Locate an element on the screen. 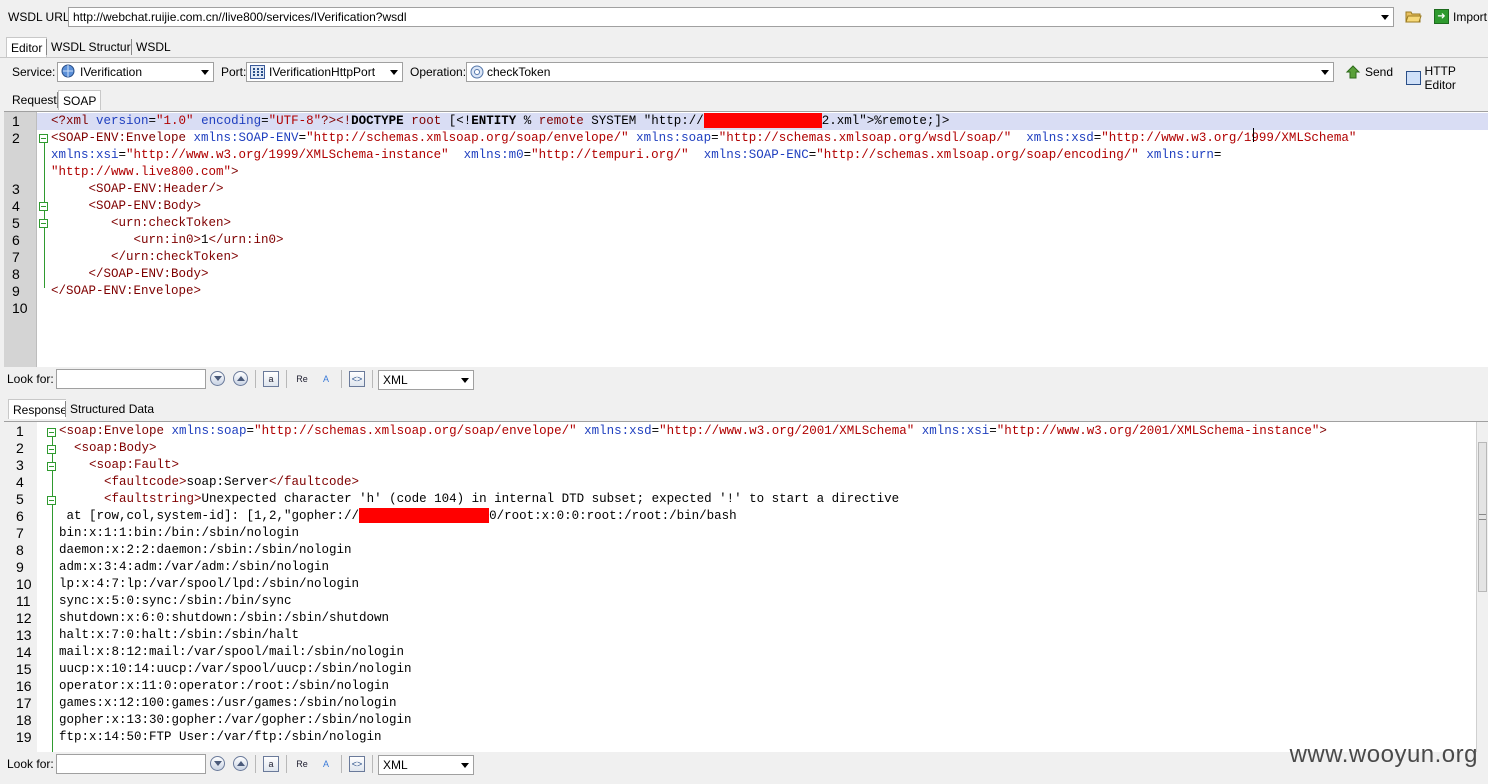  code-line: <urn:in0>1</urn:in0> is located at coordinates (167, 240).